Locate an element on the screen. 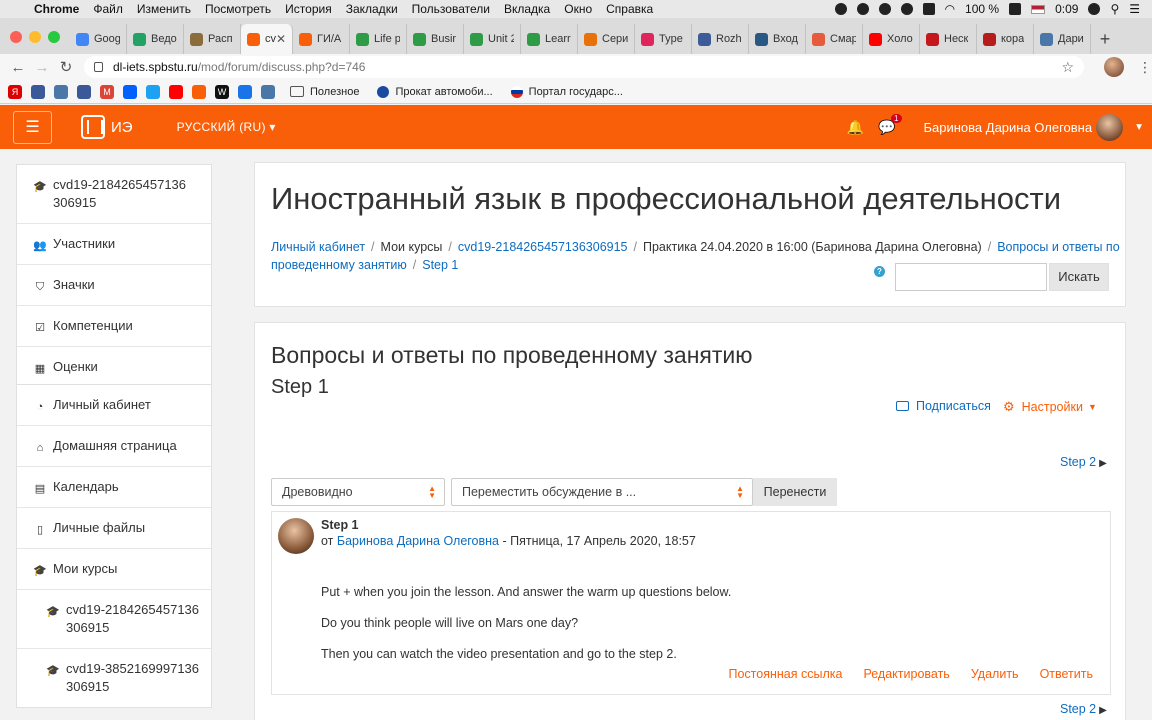 The image size is (1152, 720). browser-tab: Сери is located at coordinates (606, 39).